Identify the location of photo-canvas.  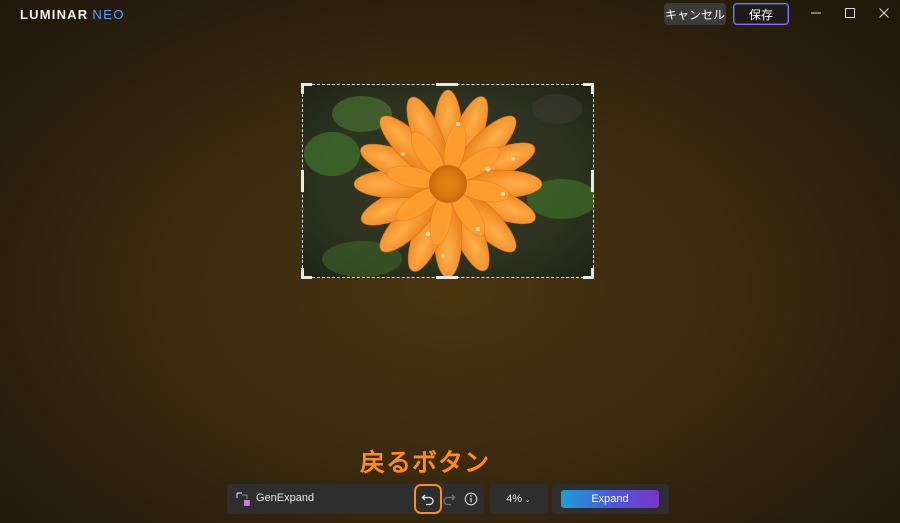
(448, 181).